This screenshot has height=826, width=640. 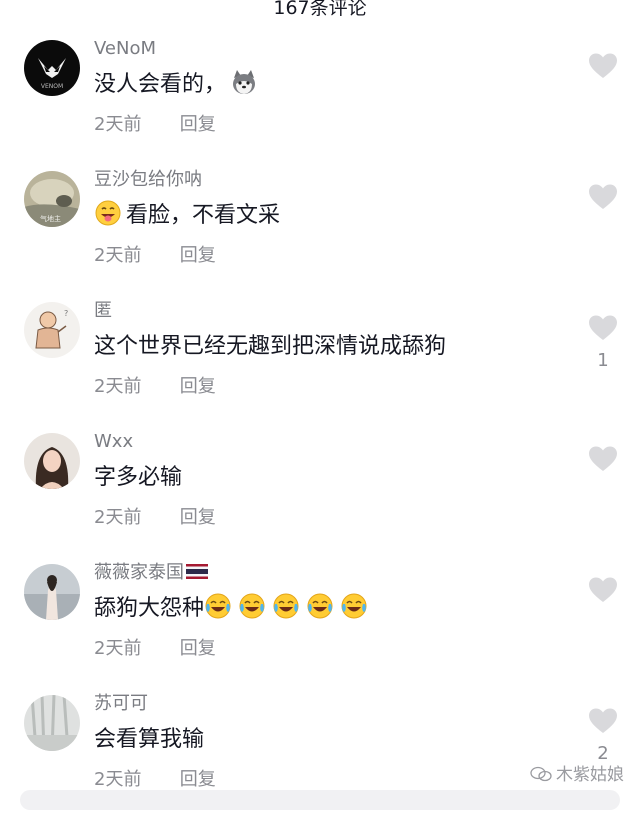 I want to click on comment-text: 看脸，不看文采, so click(x=187, y=216).